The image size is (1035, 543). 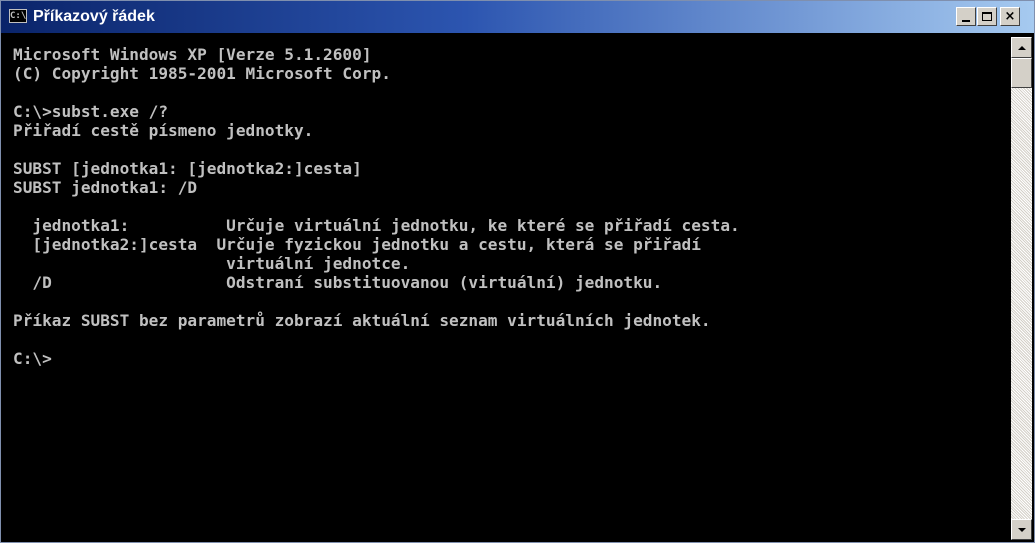 What do you see at coordinates (1021, 288) in the screenshot?
I see `vertical-scrollbar` at bounding box center [1021, 288].